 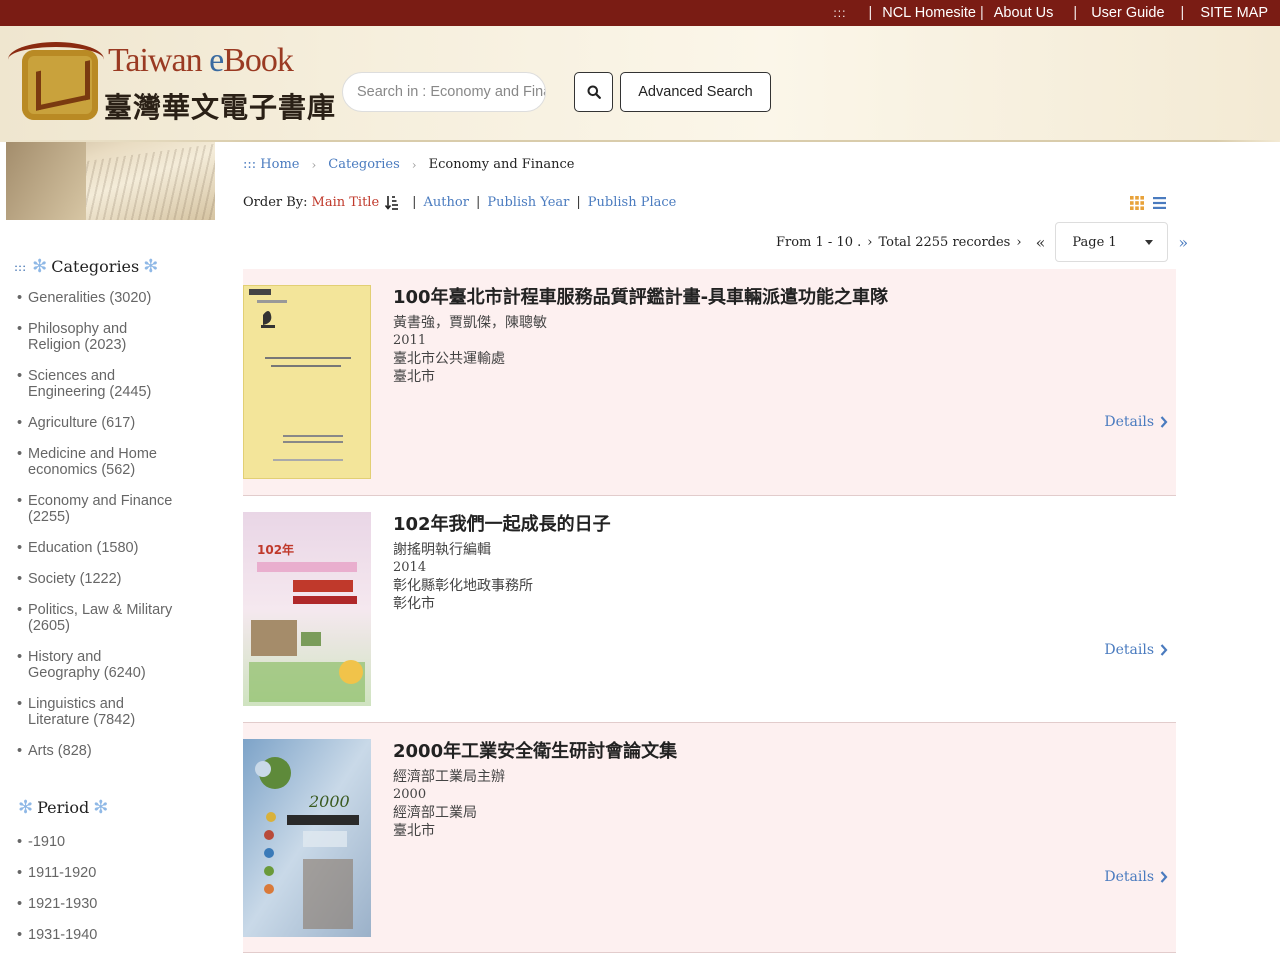 I want to click on grid-view-icon, so click(x=1137, y=203).